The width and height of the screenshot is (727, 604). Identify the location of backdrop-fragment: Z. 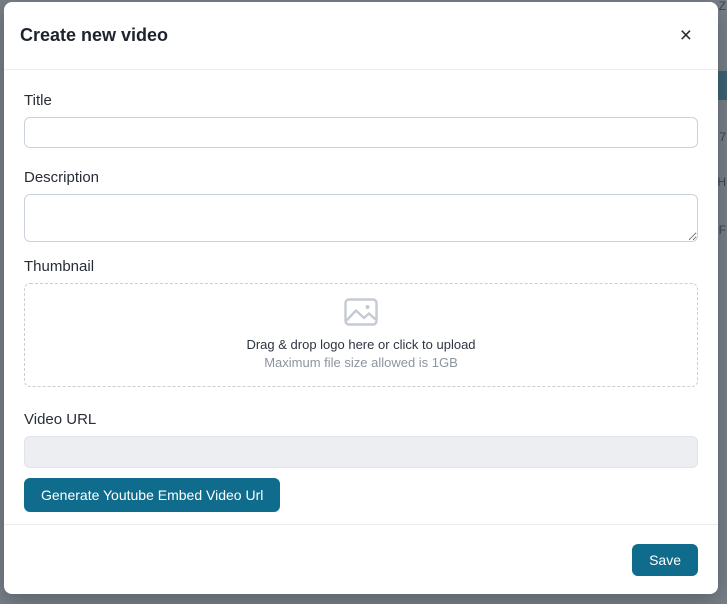
(722, 6).